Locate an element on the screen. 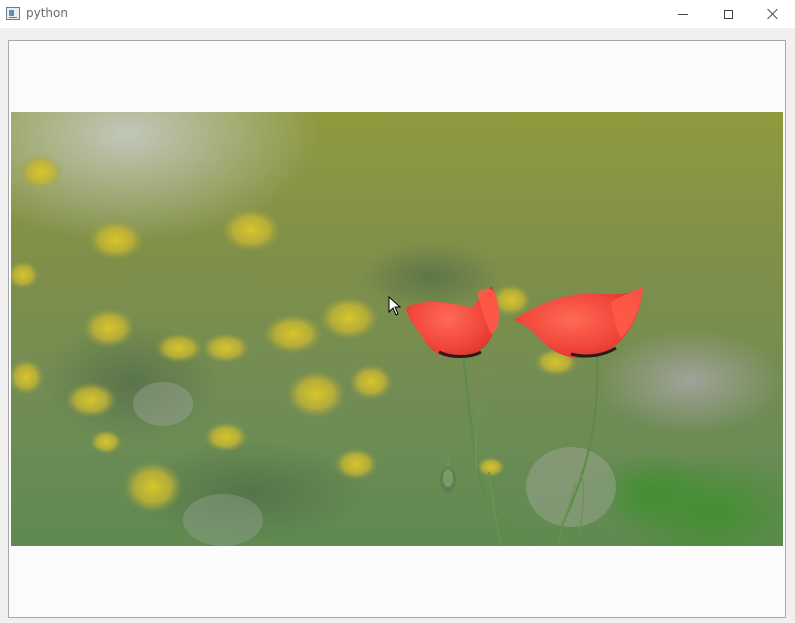 This screenshot has width=795, height=623. minimize-icon is located at coordinates (683, 14).